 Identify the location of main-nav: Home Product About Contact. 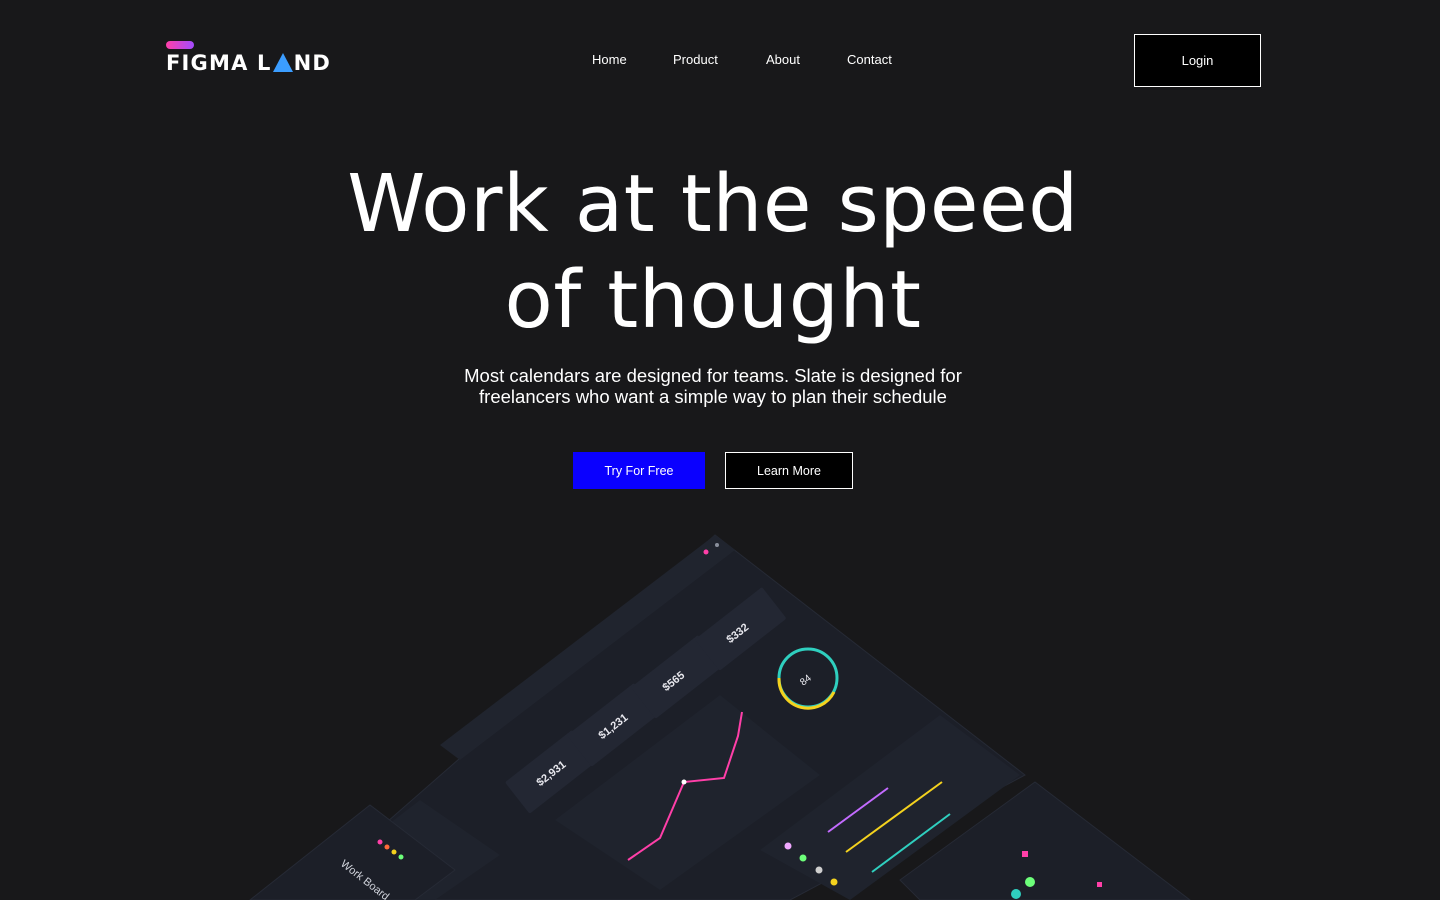
(742, 60).